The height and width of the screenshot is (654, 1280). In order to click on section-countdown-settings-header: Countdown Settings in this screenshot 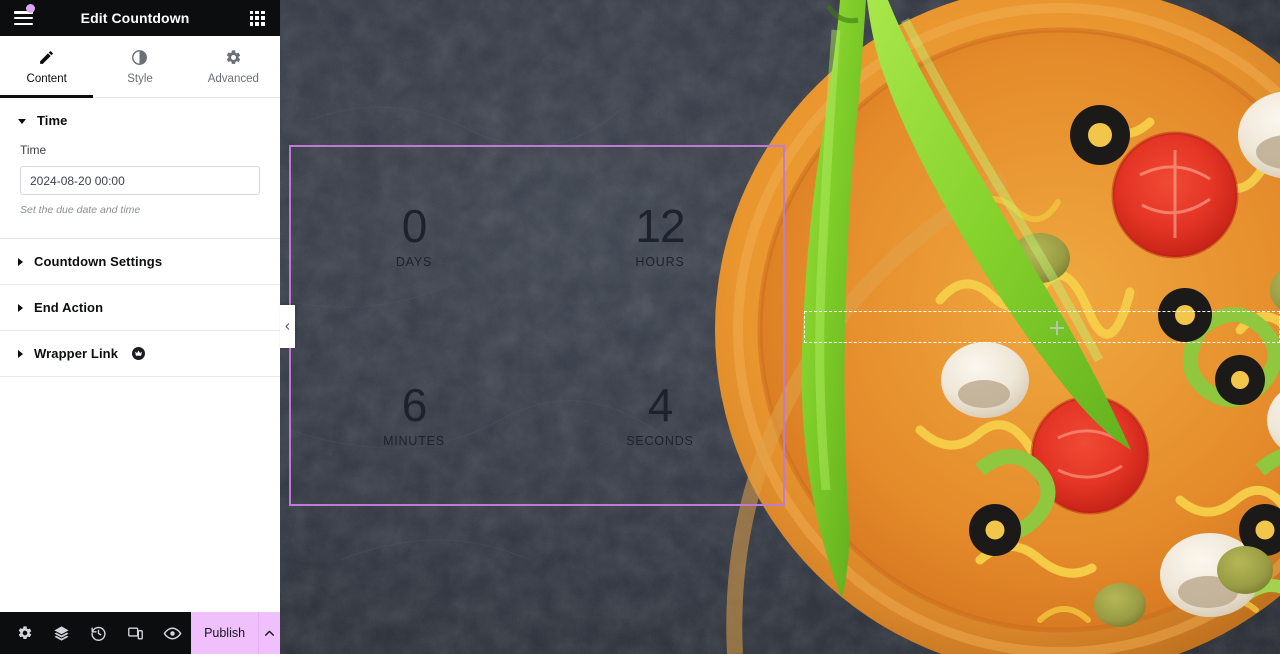, I will do `click(140, 261)`.